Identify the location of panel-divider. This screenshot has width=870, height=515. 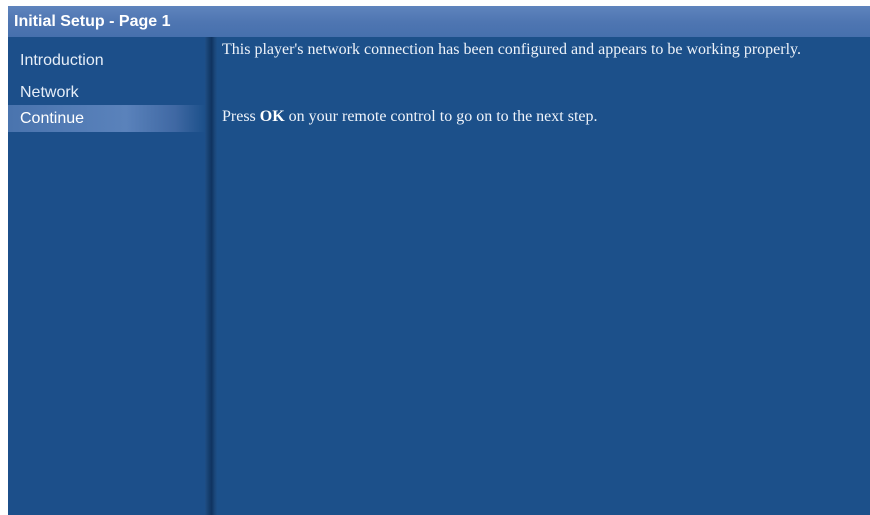
(211, 276).